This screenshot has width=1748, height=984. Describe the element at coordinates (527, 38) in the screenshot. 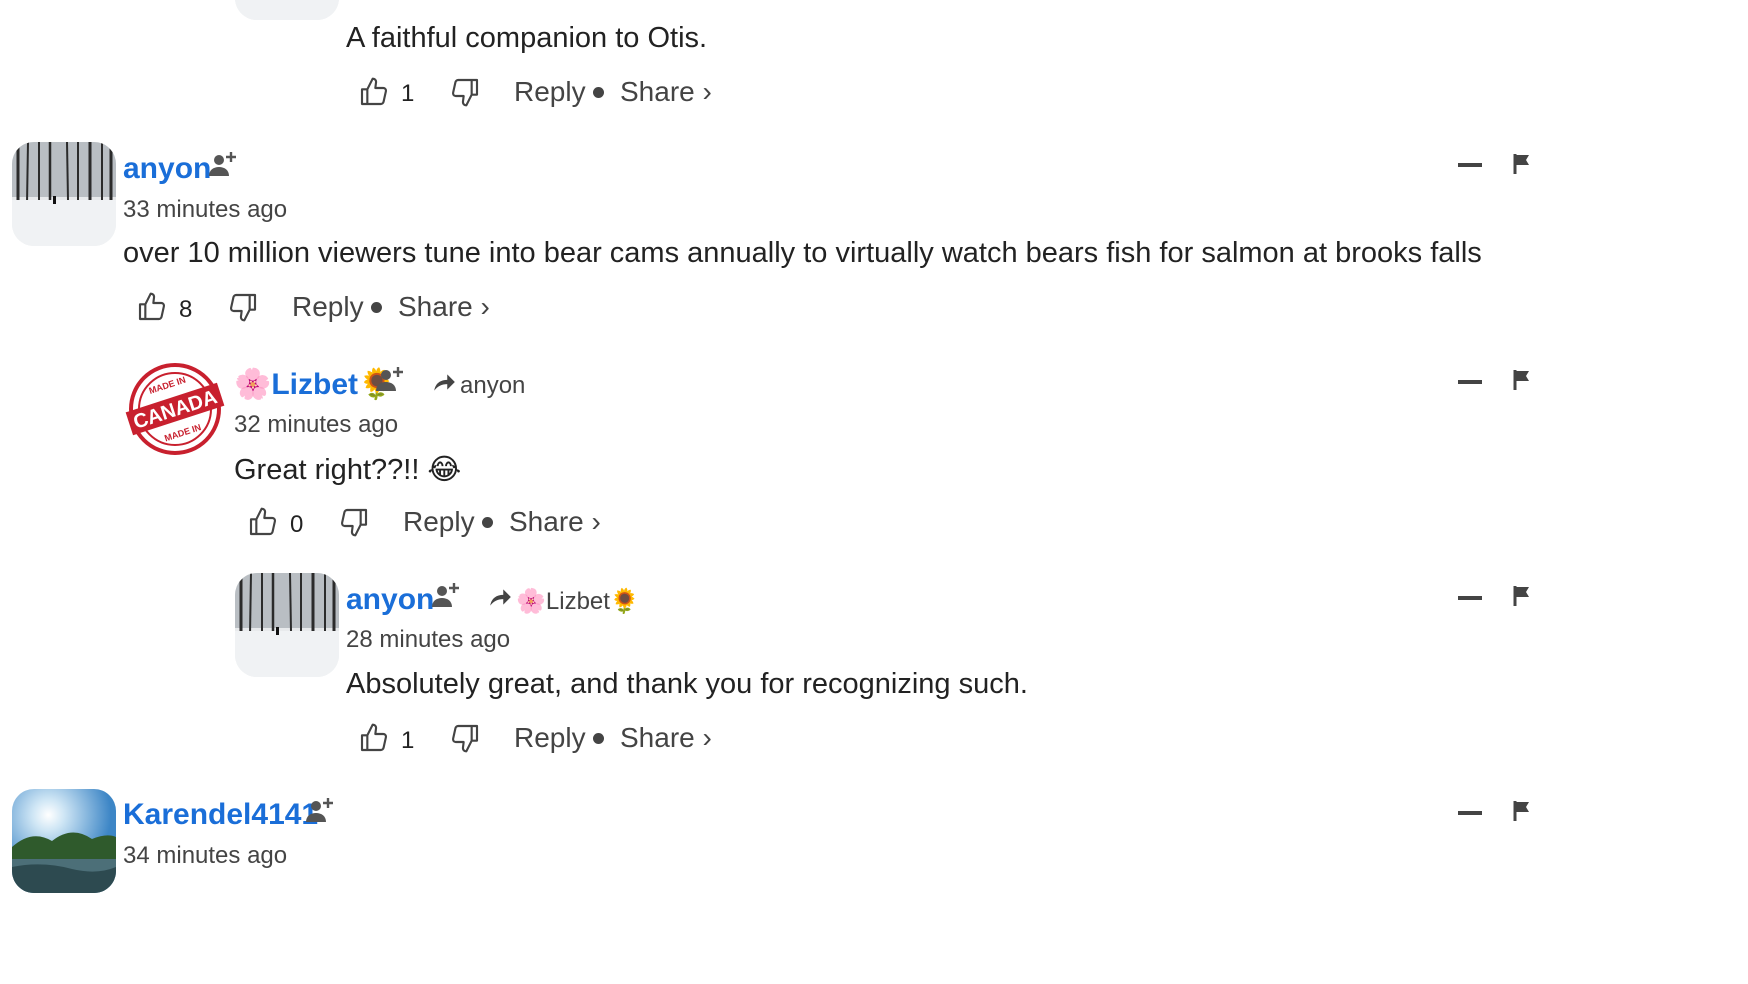

I see `comment-text: A faithful companion to Otis.` at that location.